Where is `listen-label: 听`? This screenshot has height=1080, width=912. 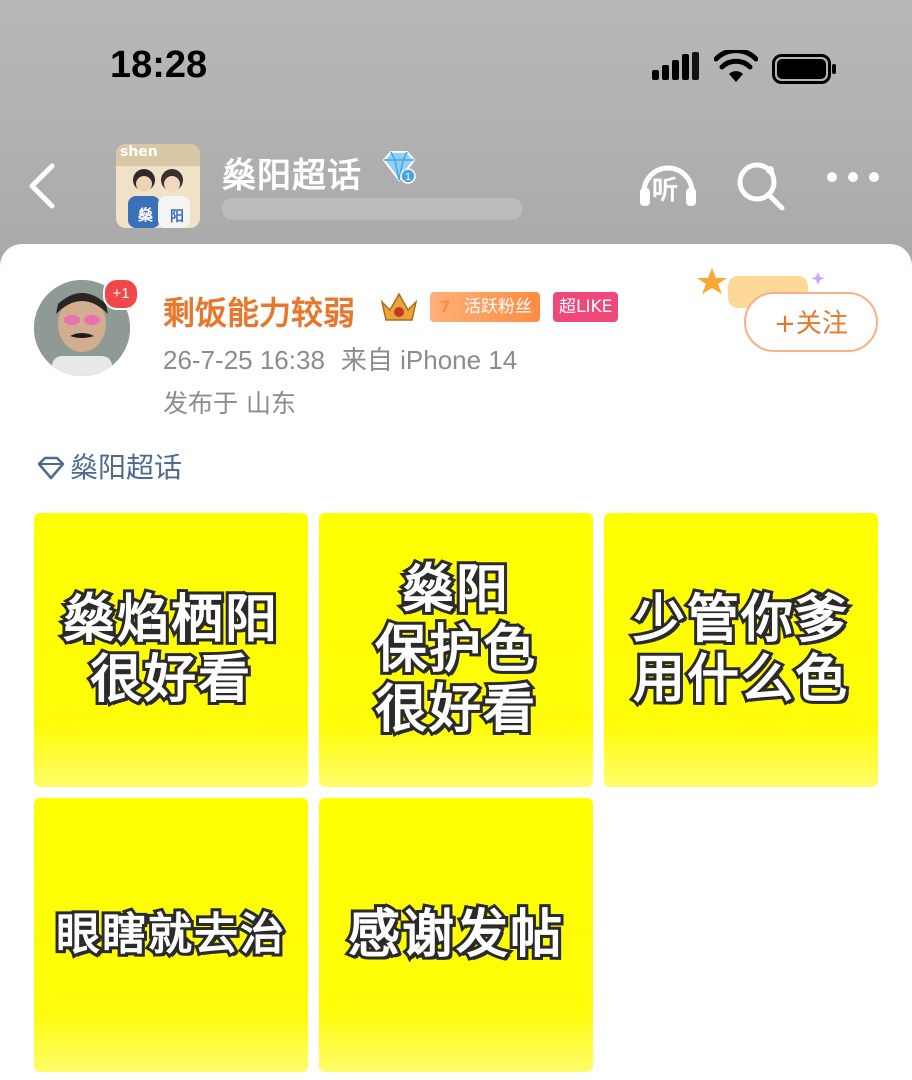
listen-label: 听 is located at coordinates (665, 191).